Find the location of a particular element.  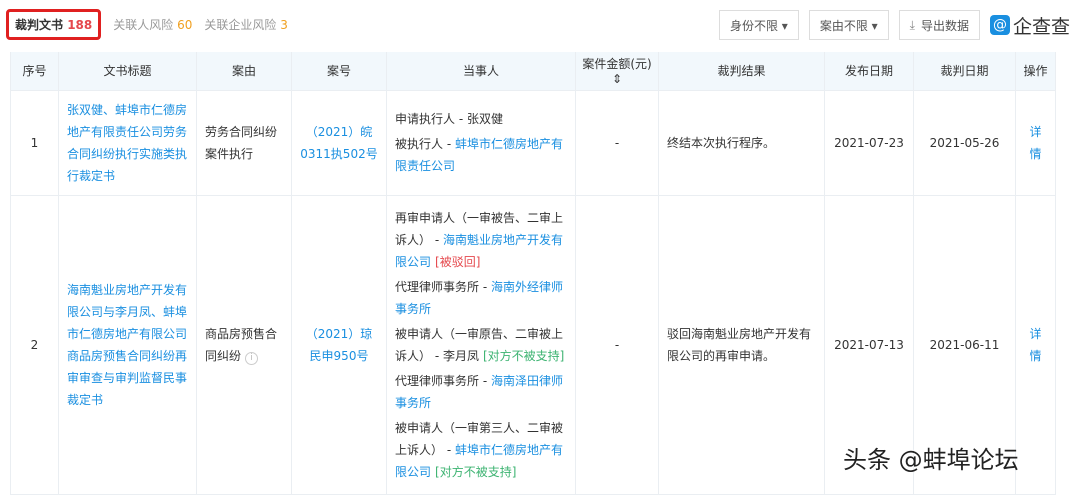

doc-title-link-text: 张双健、蚌埠市仁德房地产有限责任公司劳务合同纠纷执行实施类执行裁定书 is located at coordinates (127, 143).